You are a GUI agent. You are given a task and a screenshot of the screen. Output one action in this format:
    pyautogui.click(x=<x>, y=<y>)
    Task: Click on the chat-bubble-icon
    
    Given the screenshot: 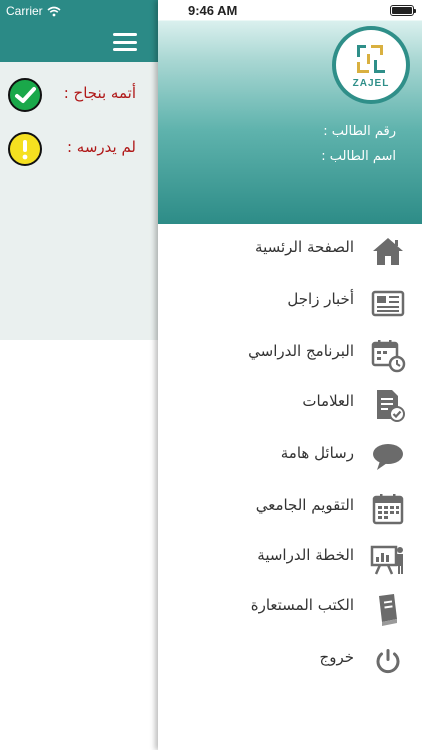 What is the action you would take?
    pyautogui.click(x=388, y=457)
    